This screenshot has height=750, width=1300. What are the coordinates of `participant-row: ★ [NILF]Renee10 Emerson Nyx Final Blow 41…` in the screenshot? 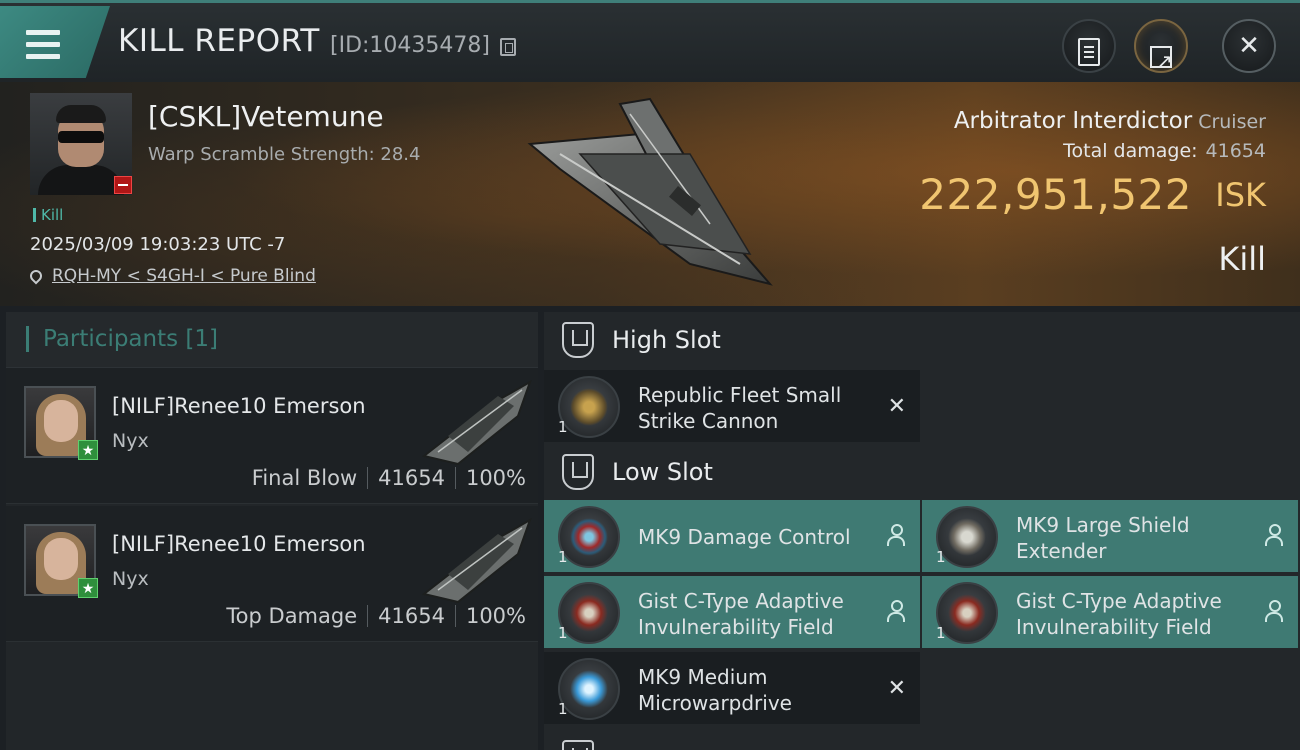 It's located at (272, 436).